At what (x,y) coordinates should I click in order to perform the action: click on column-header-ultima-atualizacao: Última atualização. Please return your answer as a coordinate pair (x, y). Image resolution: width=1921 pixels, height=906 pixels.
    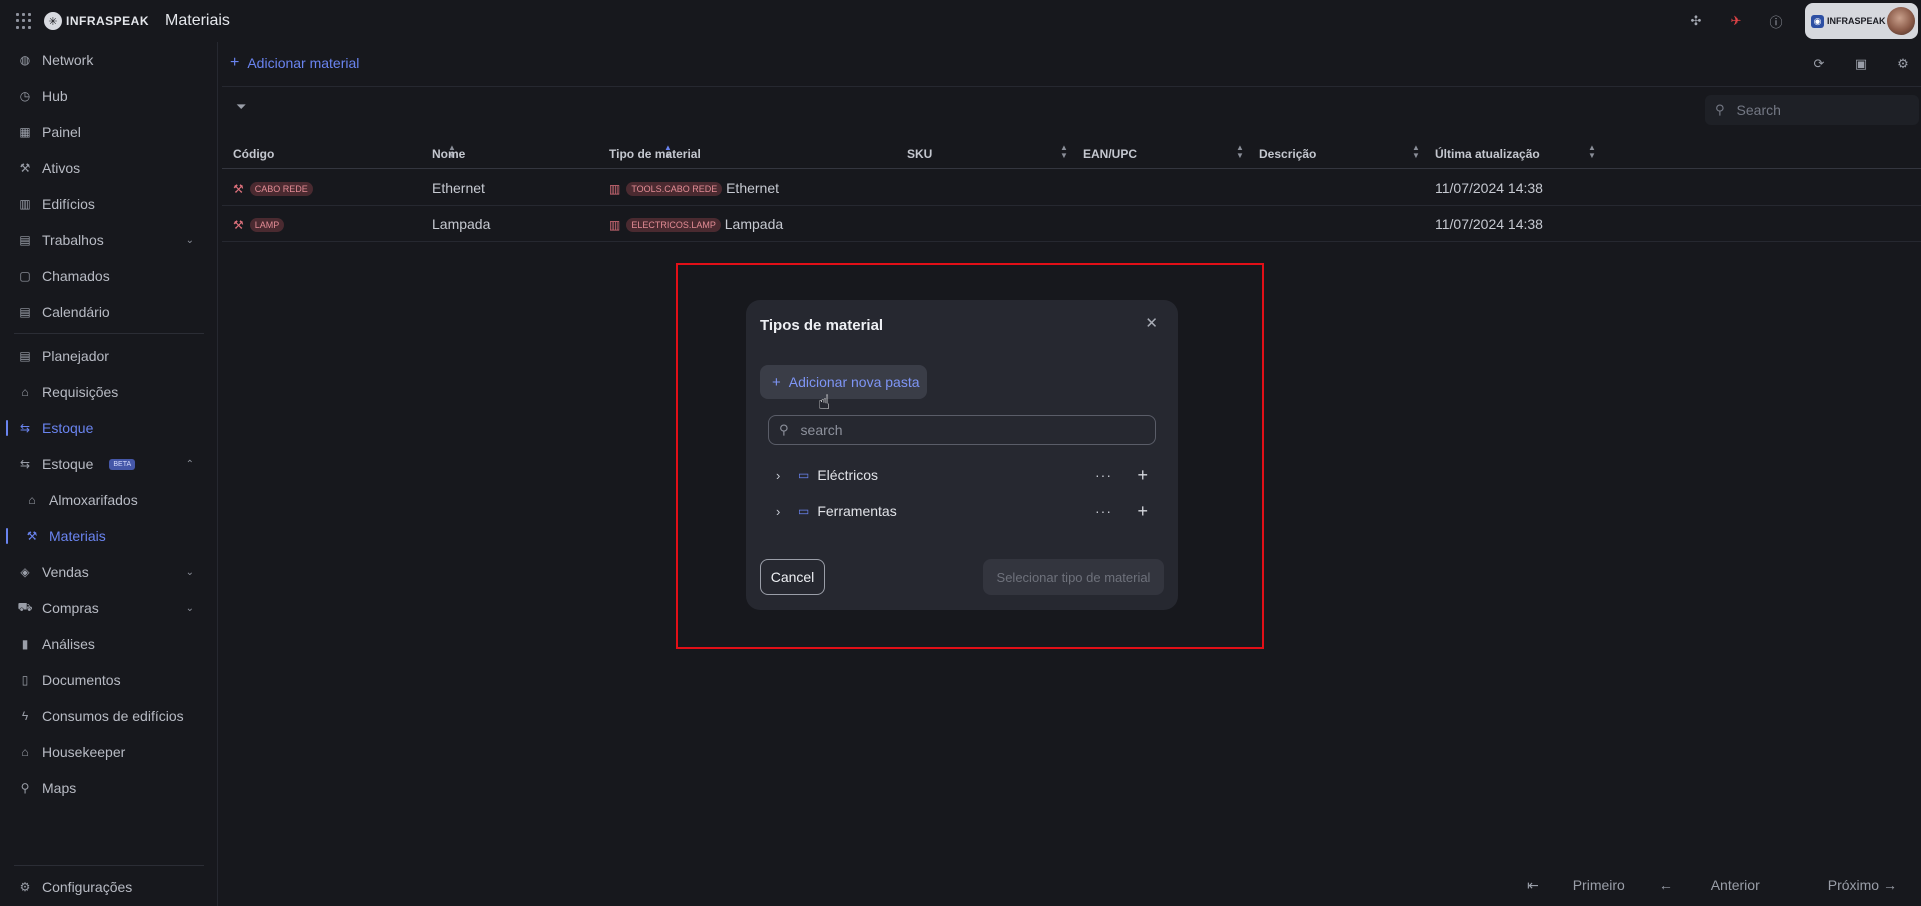
    Looking at the image, I should click on (1487, 154).